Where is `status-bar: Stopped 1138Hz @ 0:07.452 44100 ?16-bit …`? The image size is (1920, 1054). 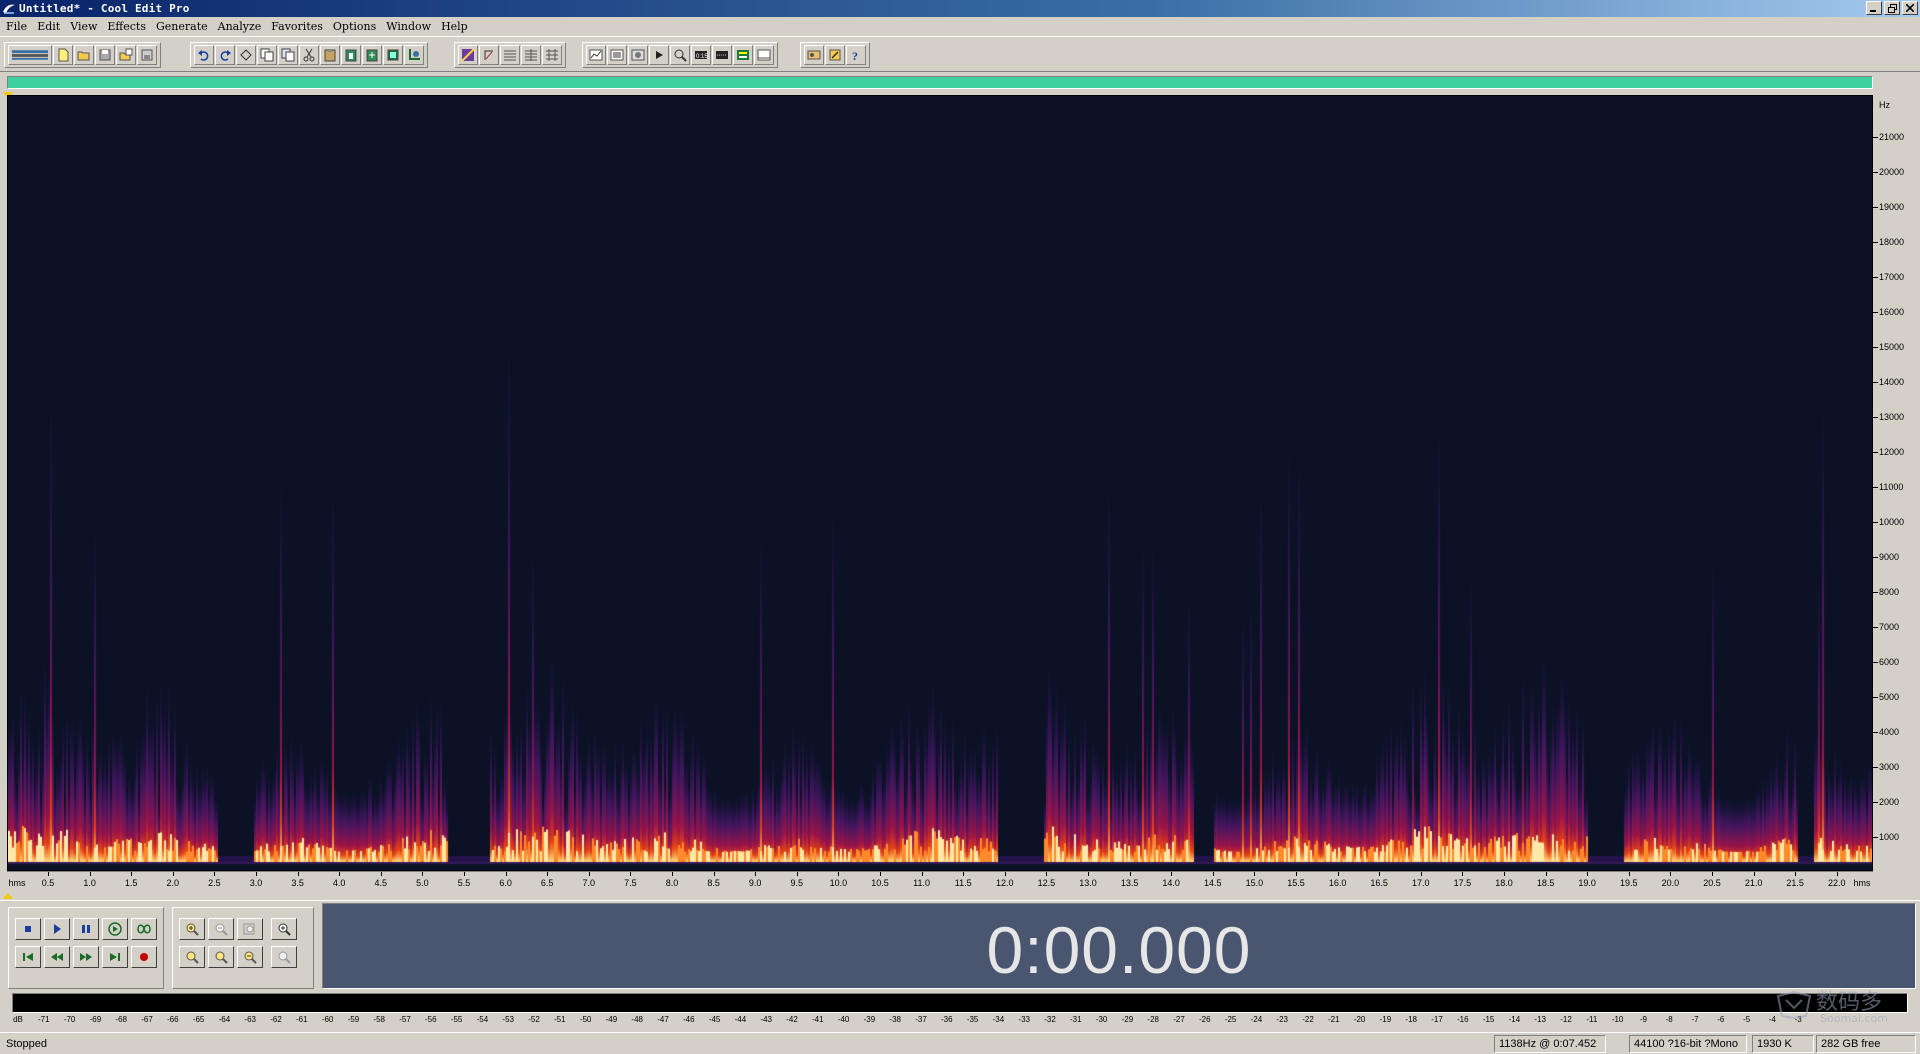 status-bar: Stopped 1138Hz @ 0:07.452 44100 ?16-bit … is located at coordinates (960, 1043).